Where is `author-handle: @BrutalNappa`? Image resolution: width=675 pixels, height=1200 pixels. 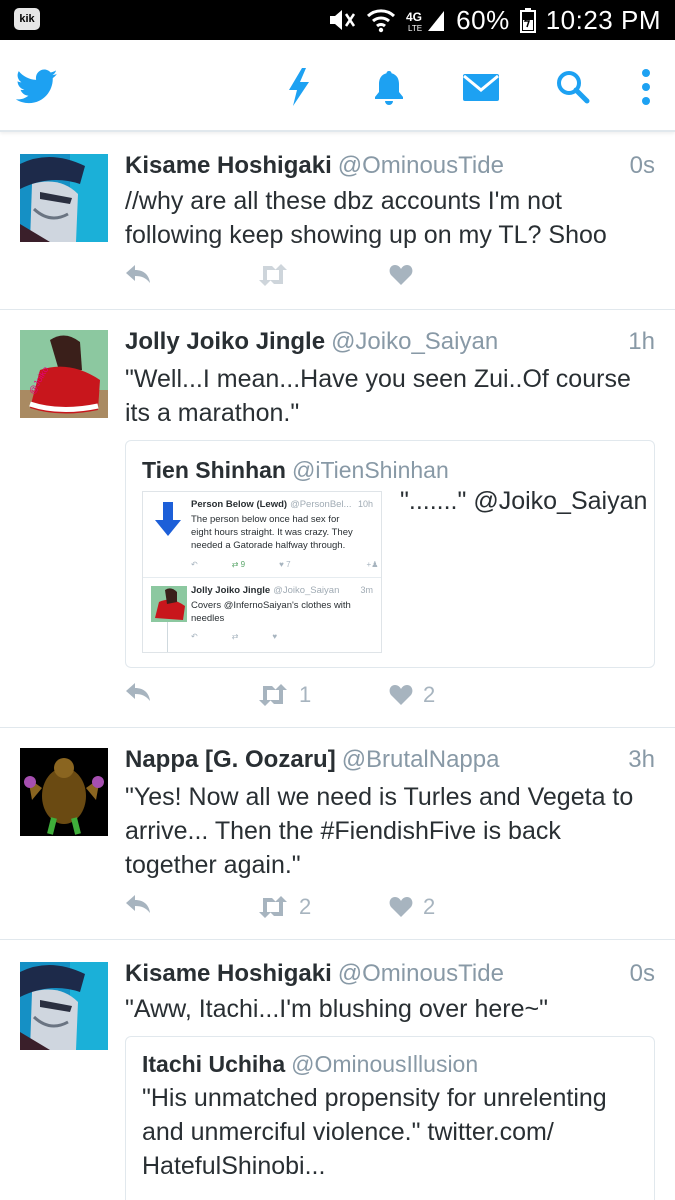 author-handle: @BrutalNappa is located at coordinates (421, 759).